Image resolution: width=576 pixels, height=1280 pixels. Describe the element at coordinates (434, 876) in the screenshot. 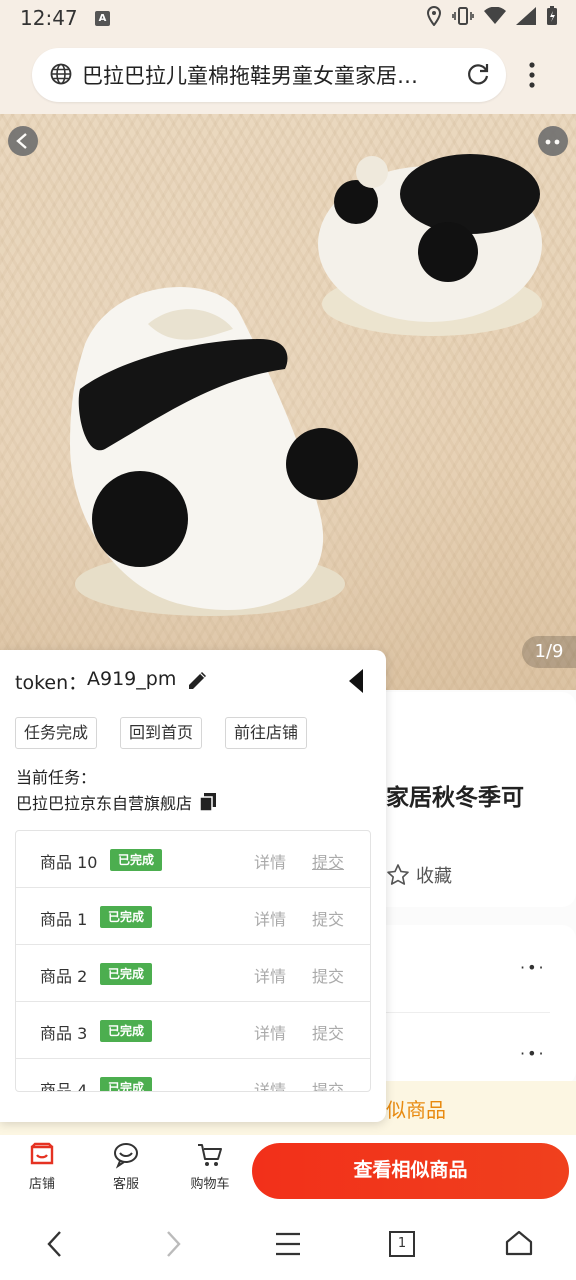

I see `favorite-label: 收藏` at that location.